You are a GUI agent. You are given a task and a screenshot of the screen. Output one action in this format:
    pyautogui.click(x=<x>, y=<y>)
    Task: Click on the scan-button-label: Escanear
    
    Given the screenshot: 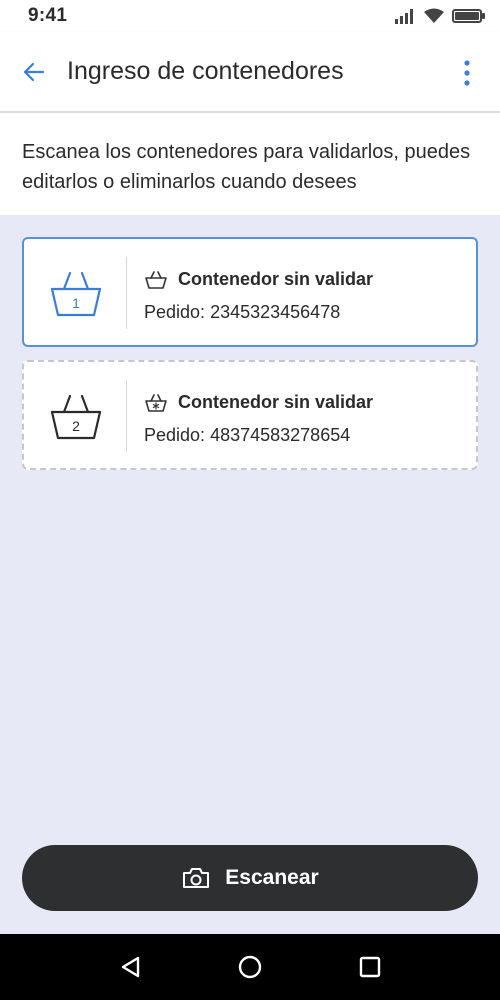 What is the action you would take?
    pyautogui.click(x=272, y=877)
    